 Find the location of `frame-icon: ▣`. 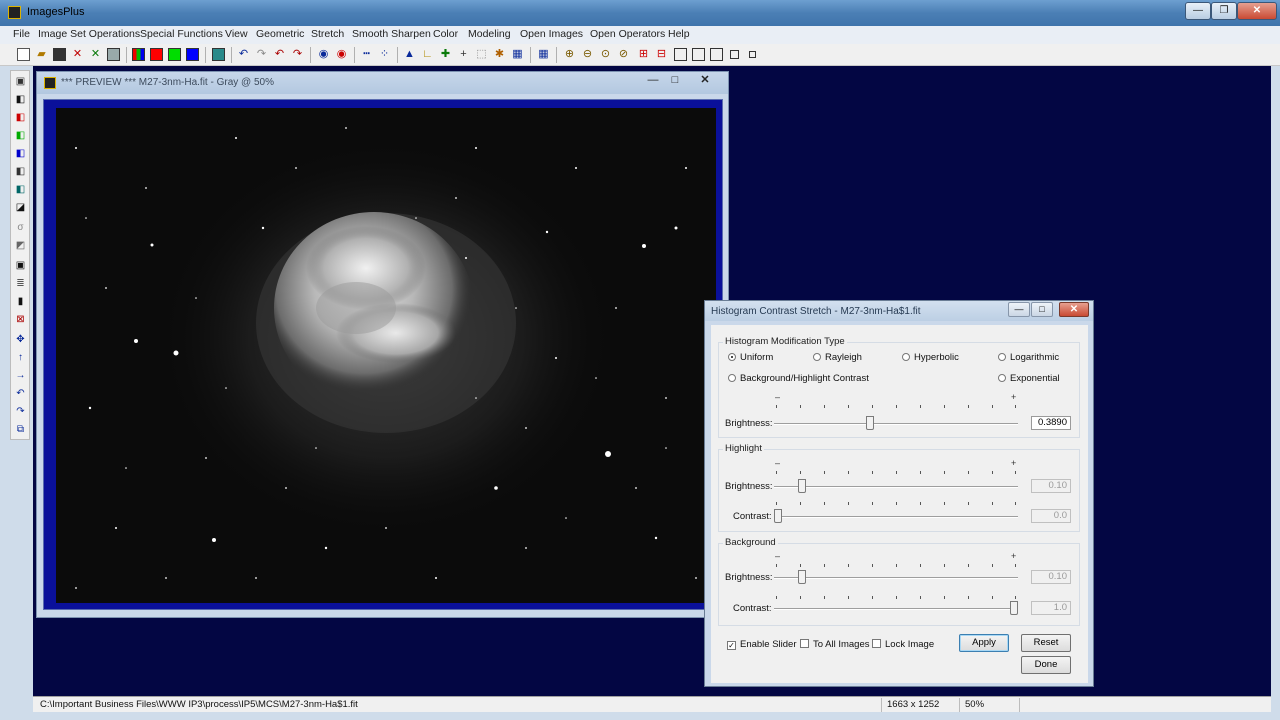

frame-icon: ▣ is located at coordinates (20, 265).